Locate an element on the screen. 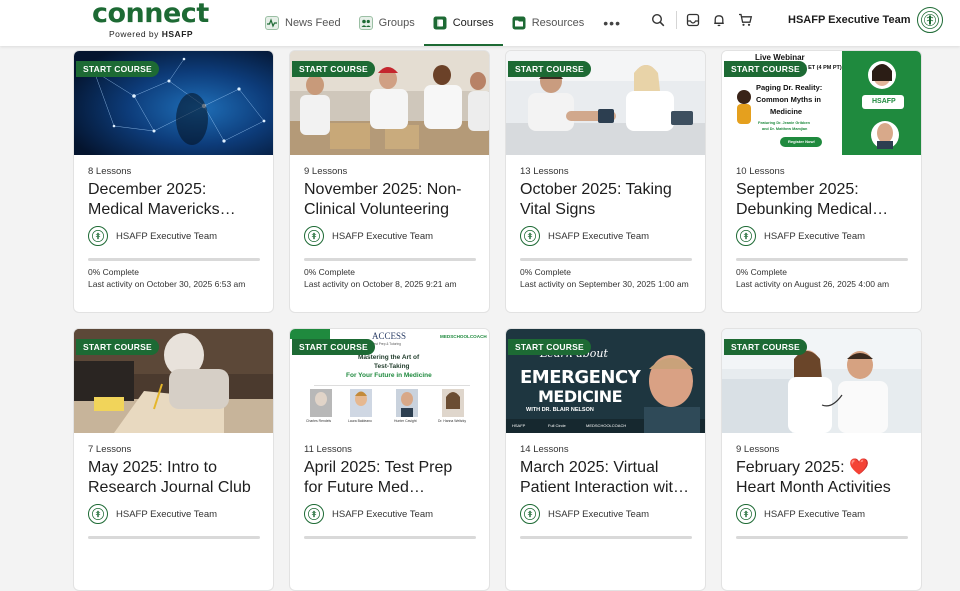 The height and width of the screenshot is (591, 960). nav-courses-label: Courses is located at coordinates (473, 23).